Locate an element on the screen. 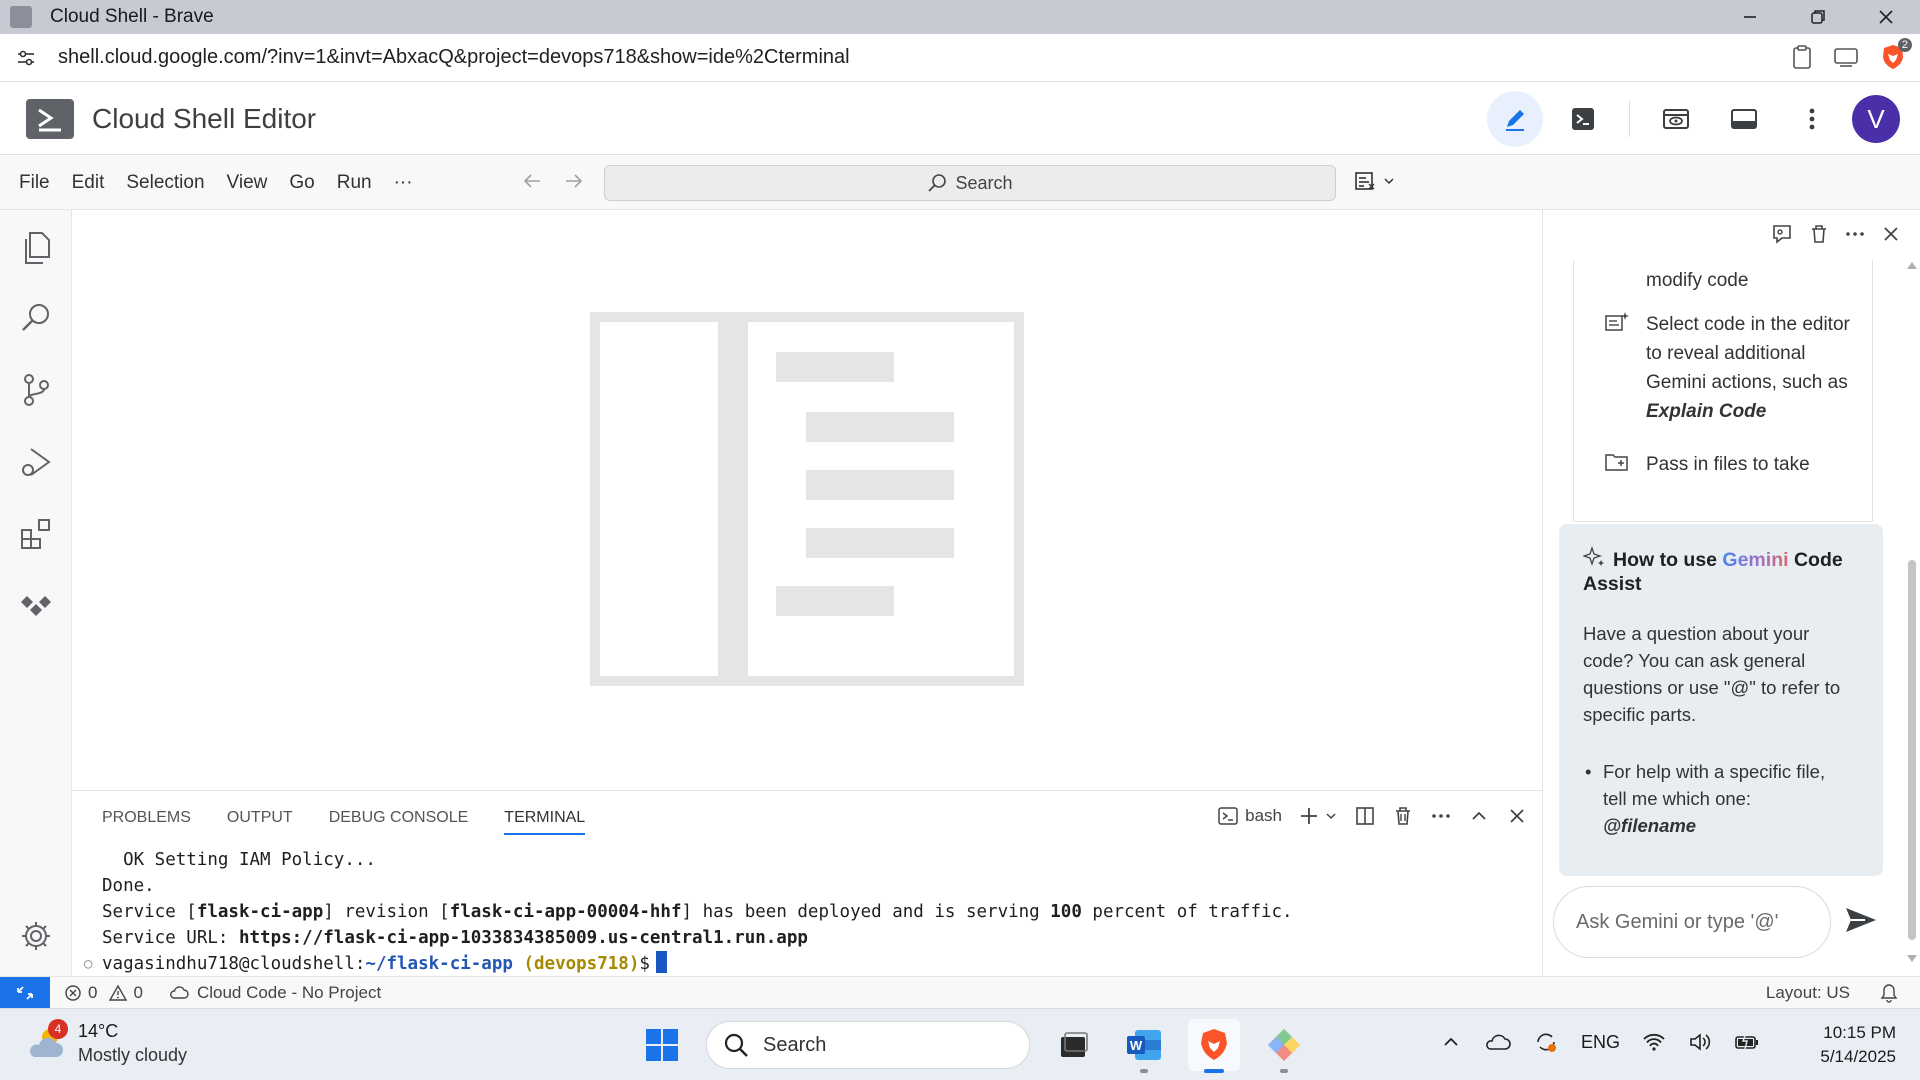  clipboard-icon is located at coordinates (1802, 57).